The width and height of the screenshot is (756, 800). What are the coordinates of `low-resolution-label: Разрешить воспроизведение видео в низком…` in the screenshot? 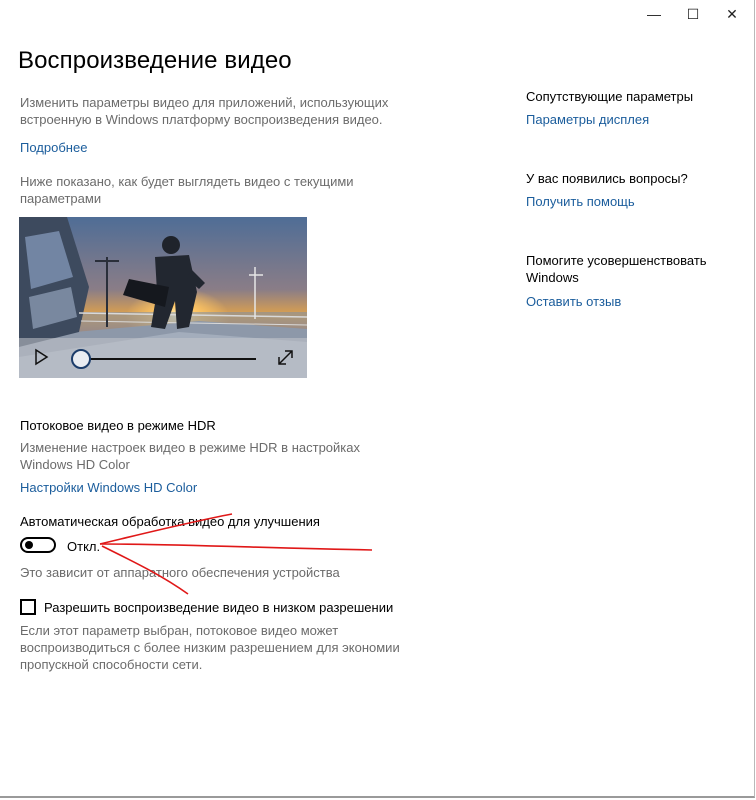 It's located at (218, 607).